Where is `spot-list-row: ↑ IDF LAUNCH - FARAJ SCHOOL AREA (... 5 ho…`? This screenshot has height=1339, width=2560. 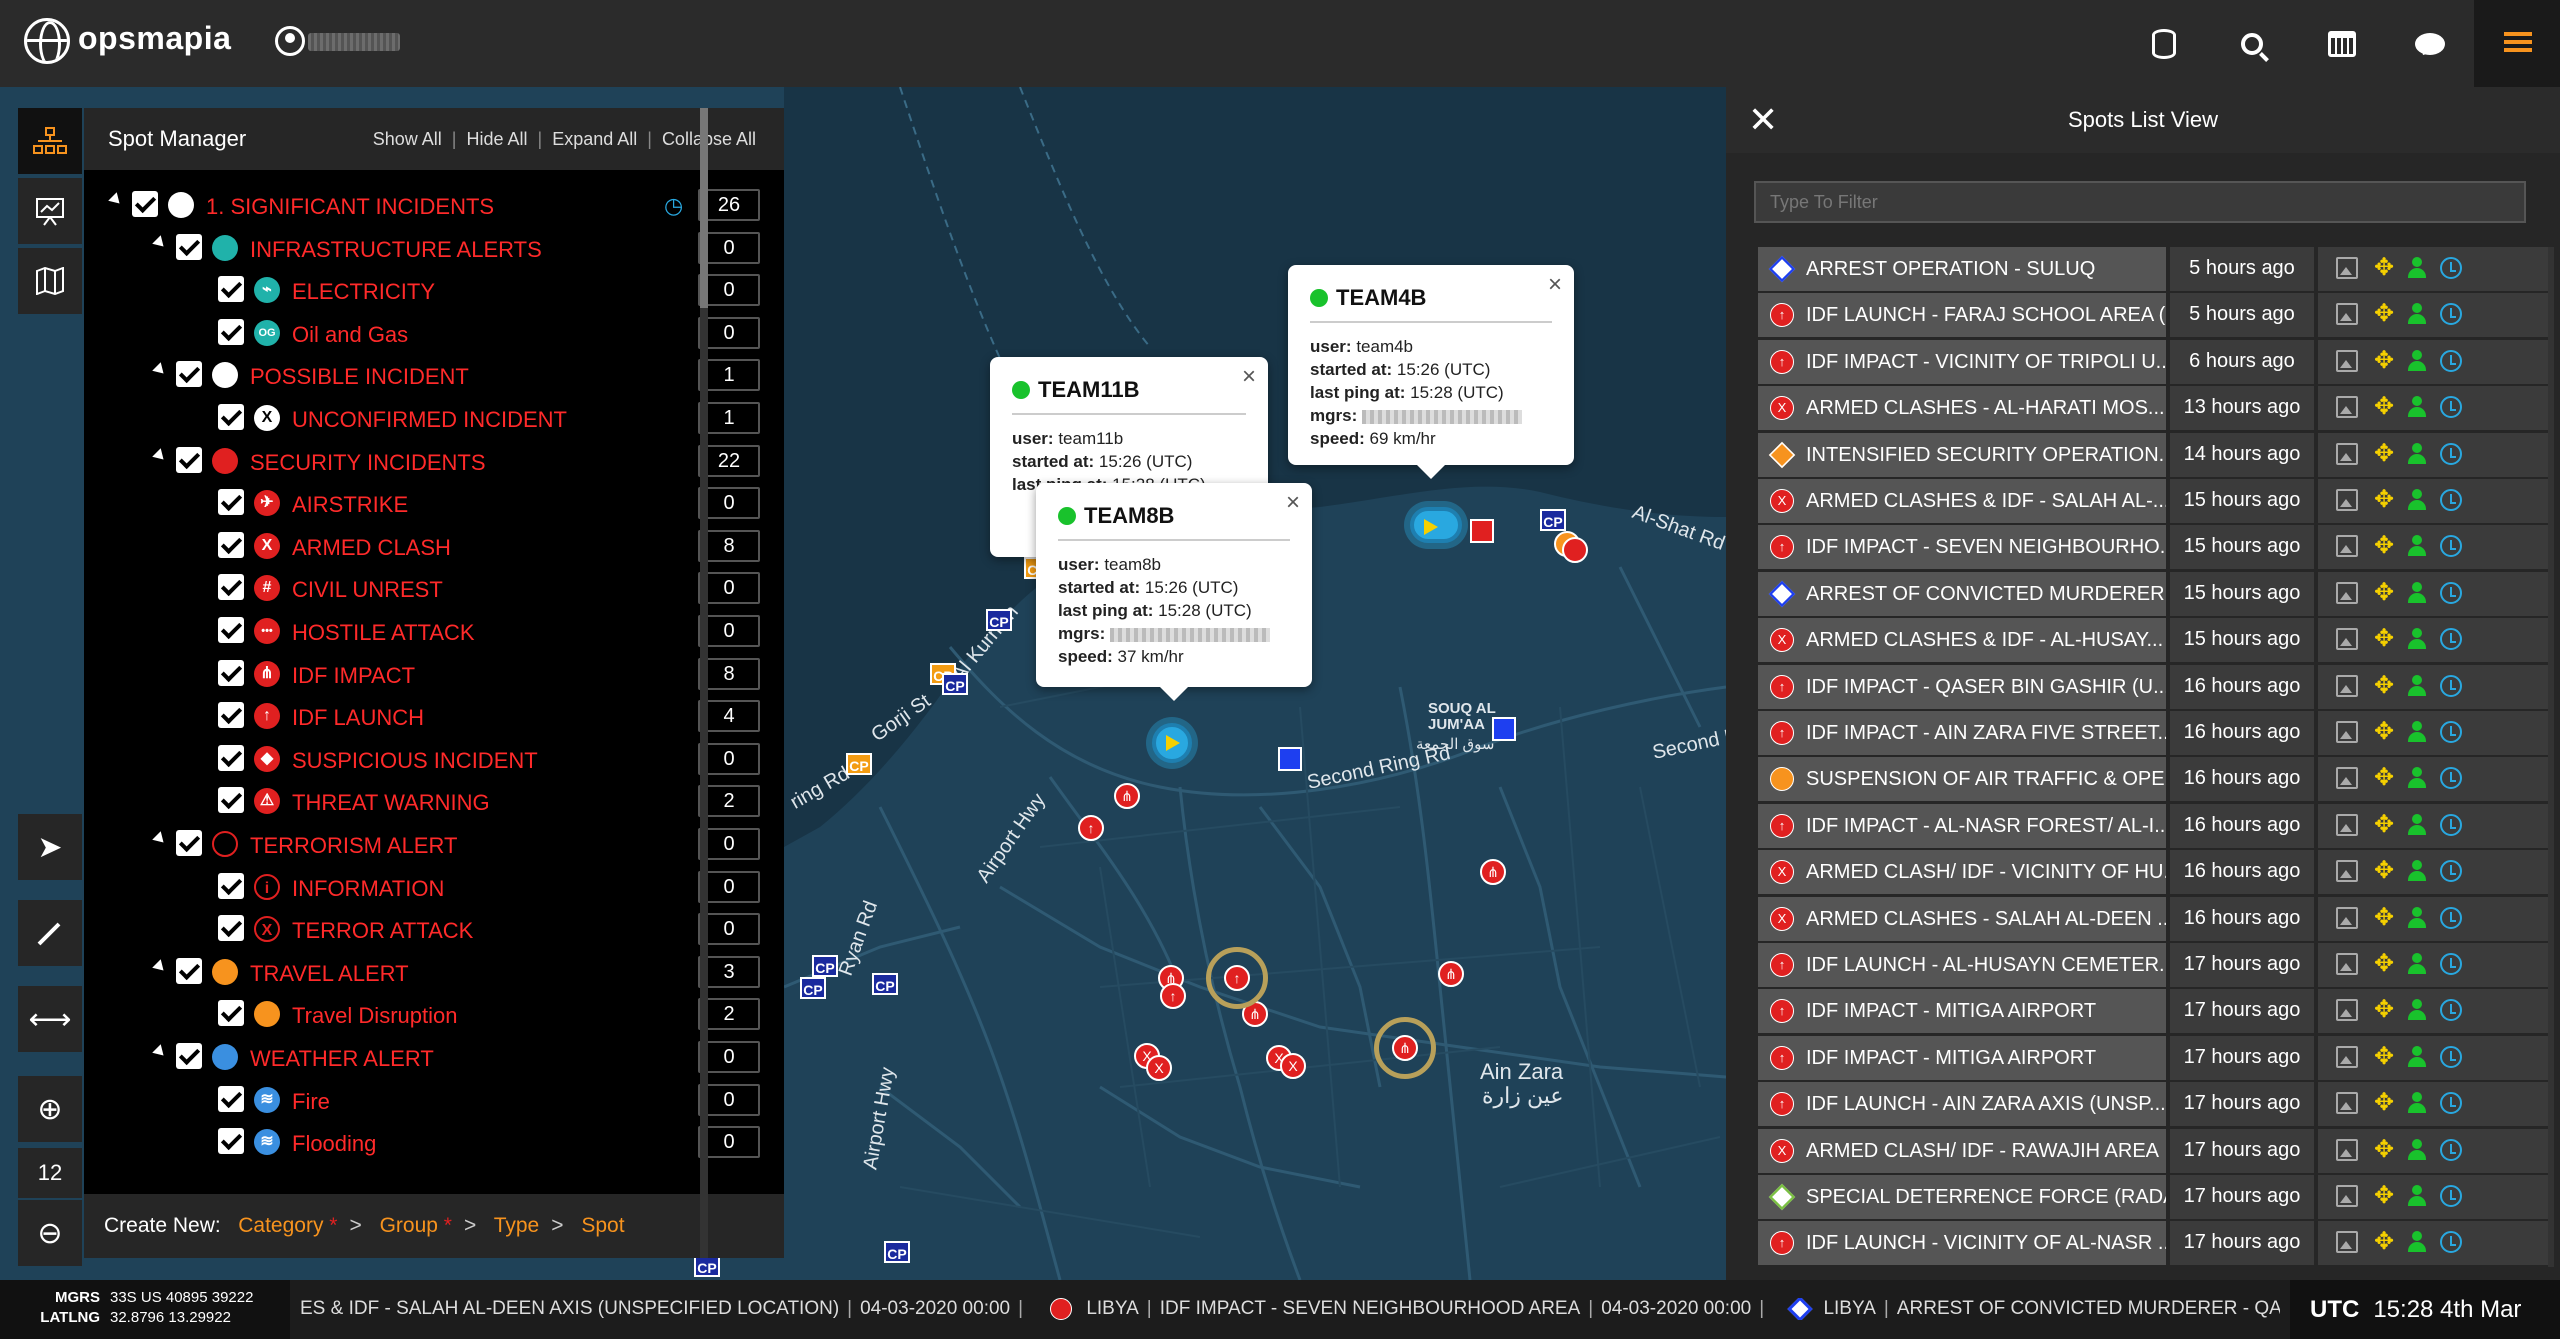 spot-list-row: ↑ IDF LAUNCH - FARAJ SCHOOL AREA (... 5 ho… is located at coordinates (2153, 315).